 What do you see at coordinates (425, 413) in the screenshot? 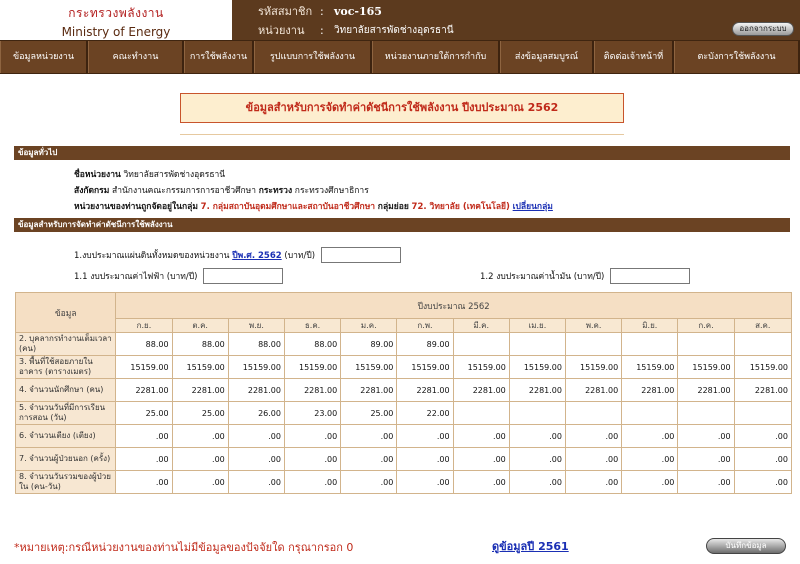
I see `table-cell: 22.00` at bounding box center [425, 413].